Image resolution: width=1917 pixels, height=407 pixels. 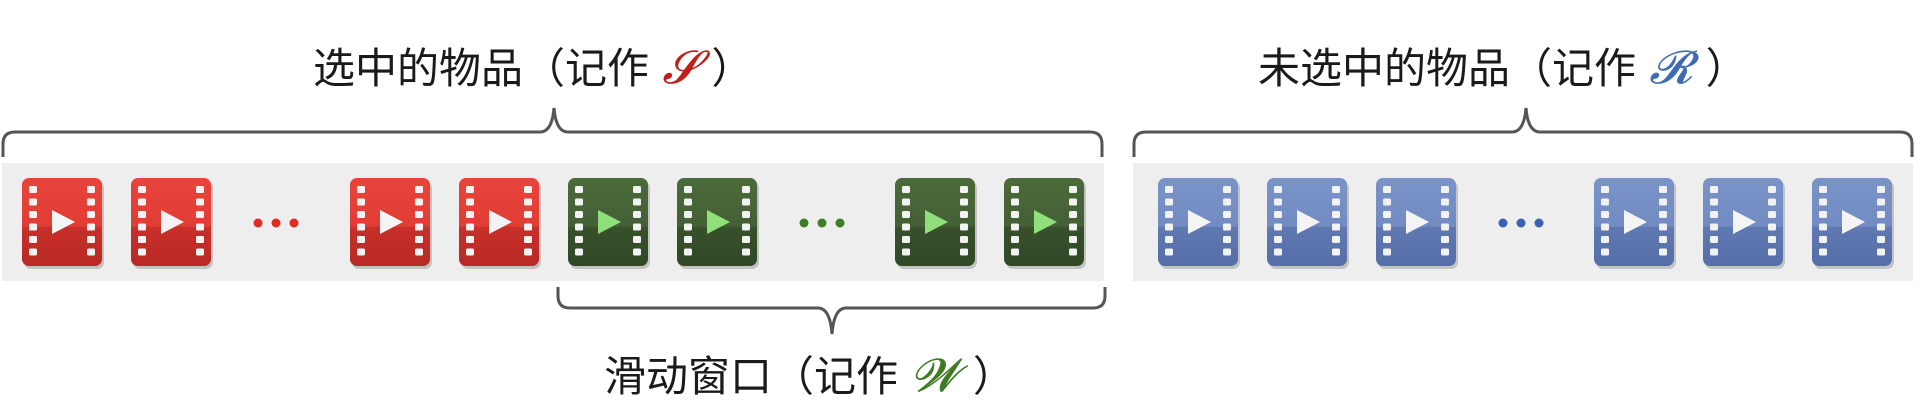 I want to click on selected-ellipsis-icon, so click(x=276, y=223).